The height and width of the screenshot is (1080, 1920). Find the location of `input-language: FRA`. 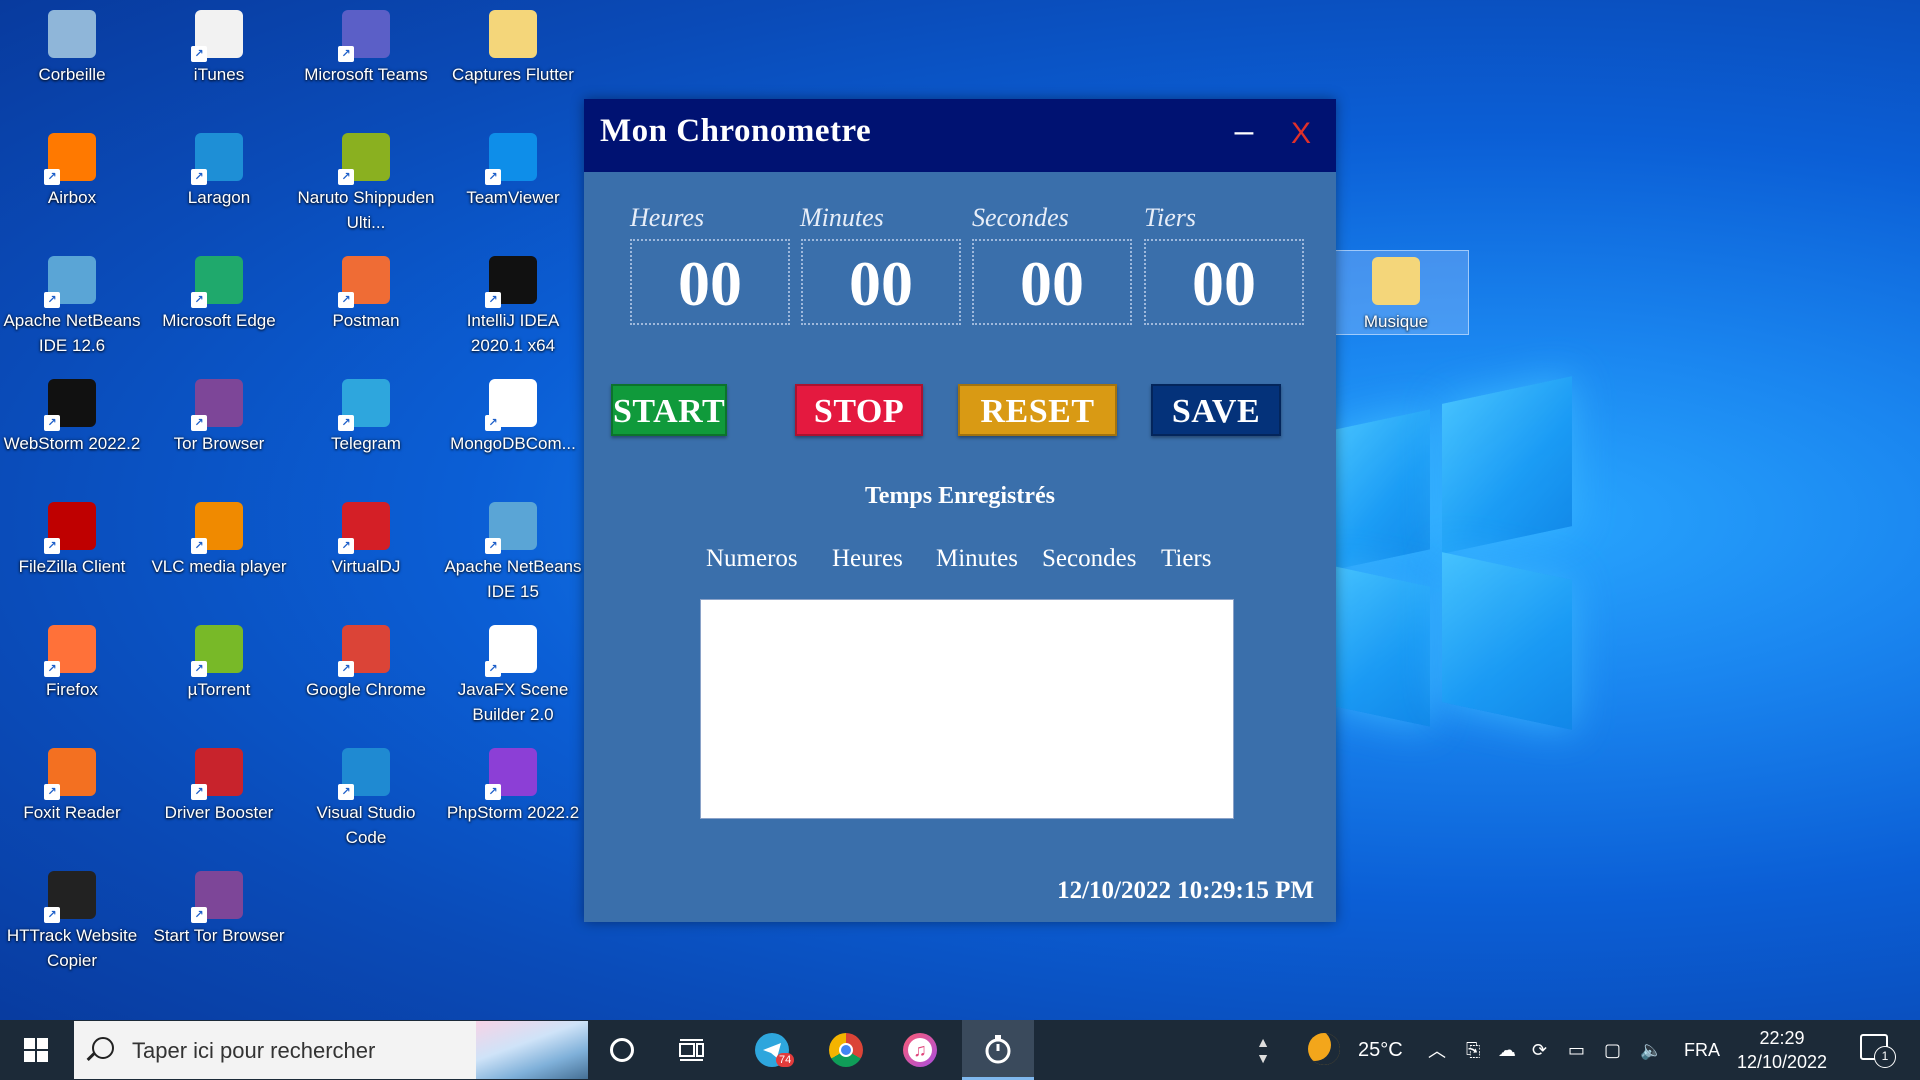

input-language: FRA is located at coordinates (1702, 1050).